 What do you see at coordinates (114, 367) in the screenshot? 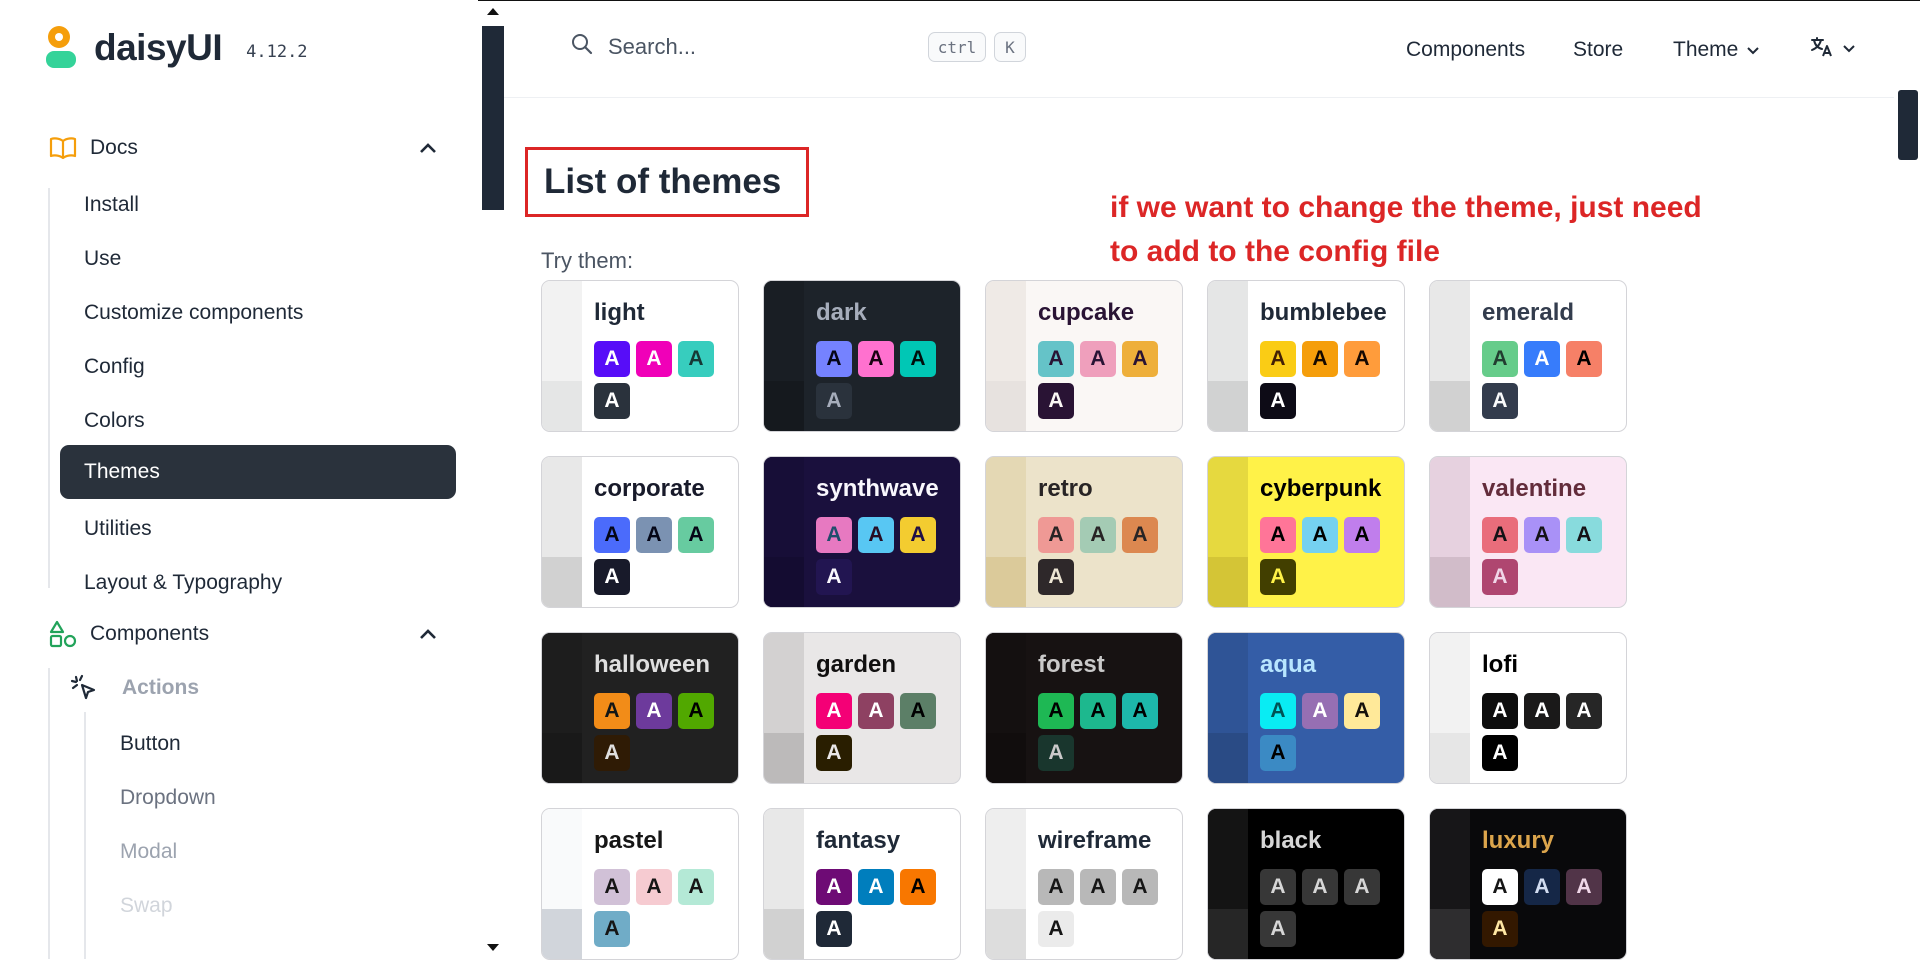
I see `sidebar-item-config: Config` at bounding box center [114, 367].